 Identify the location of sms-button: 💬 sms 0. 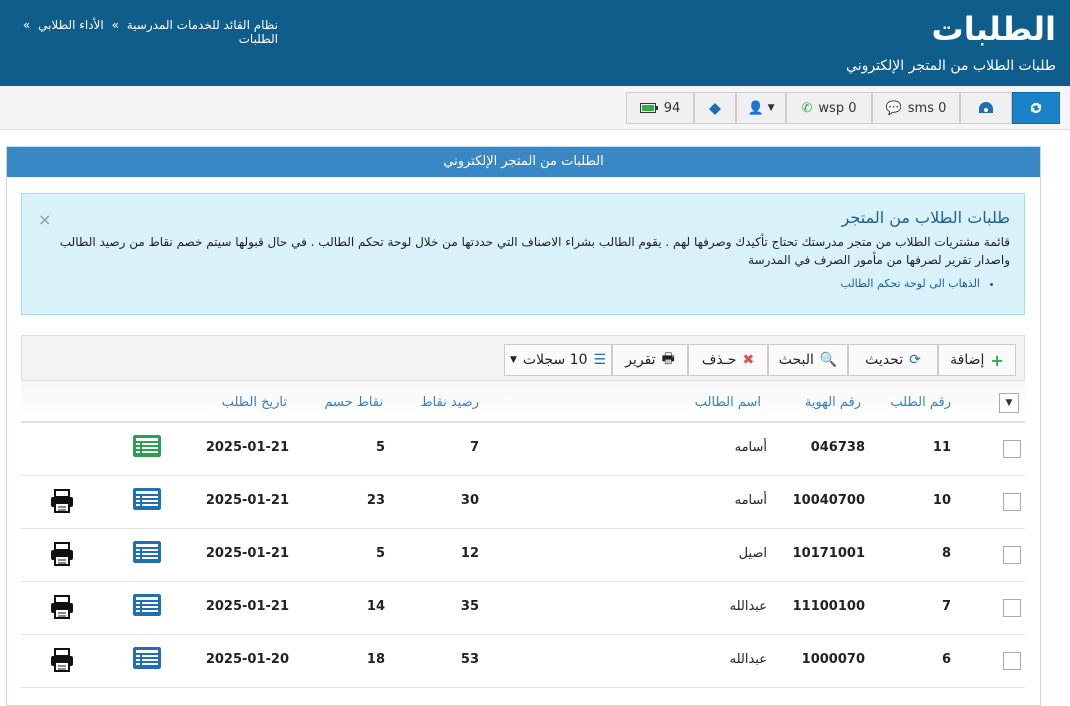
(916, 108).